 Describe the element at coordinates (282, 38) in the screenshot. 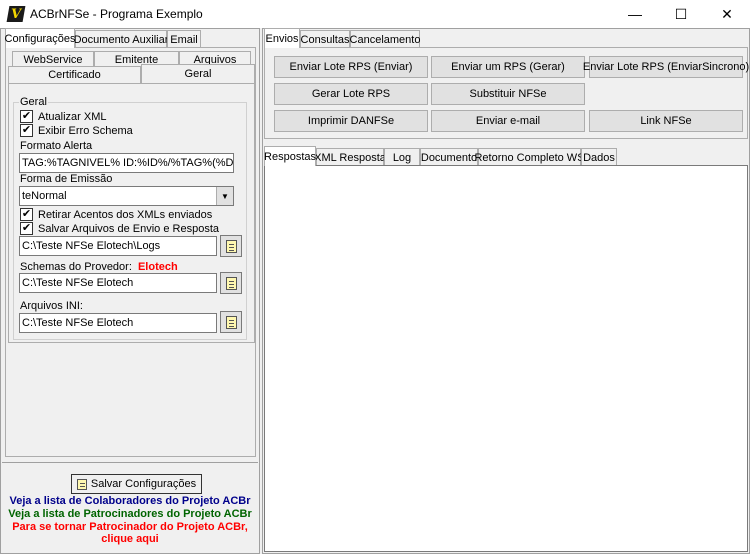

I see `tab-envios: Envios` at that location.